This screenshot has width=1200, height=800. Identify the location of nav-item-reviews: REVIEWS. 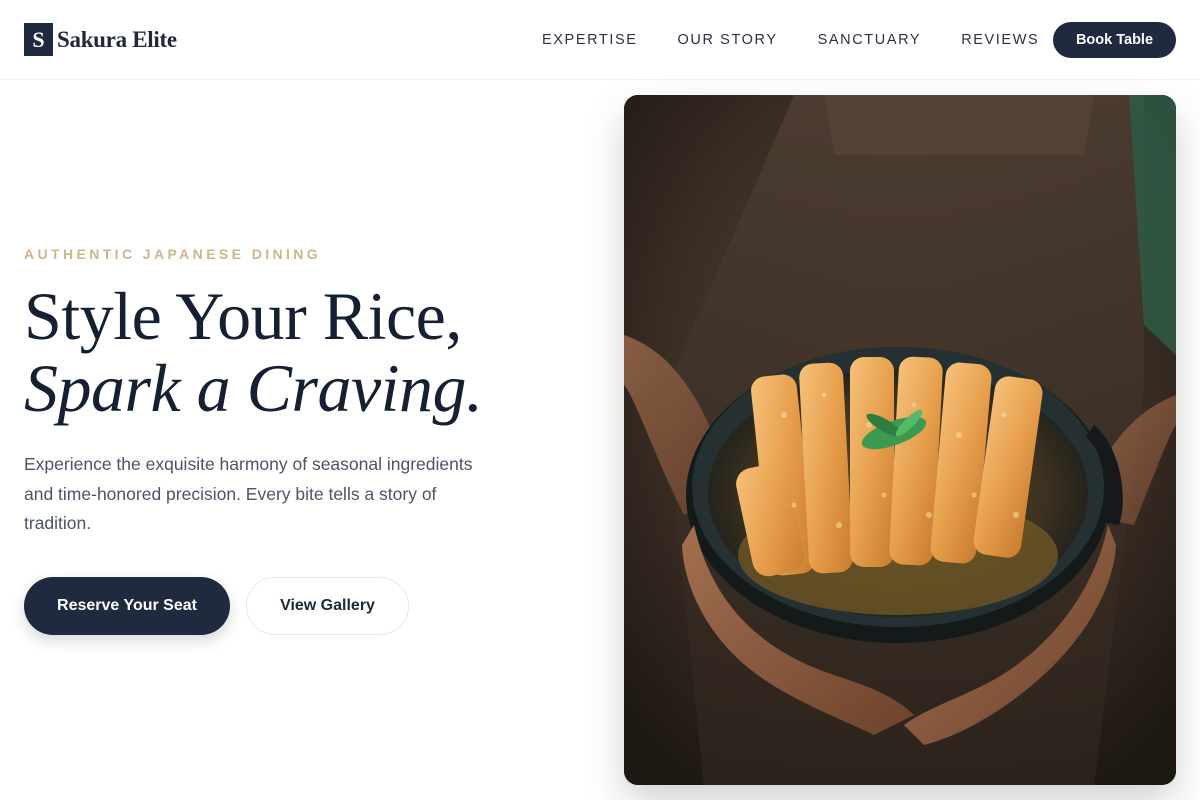
(1000, 40).